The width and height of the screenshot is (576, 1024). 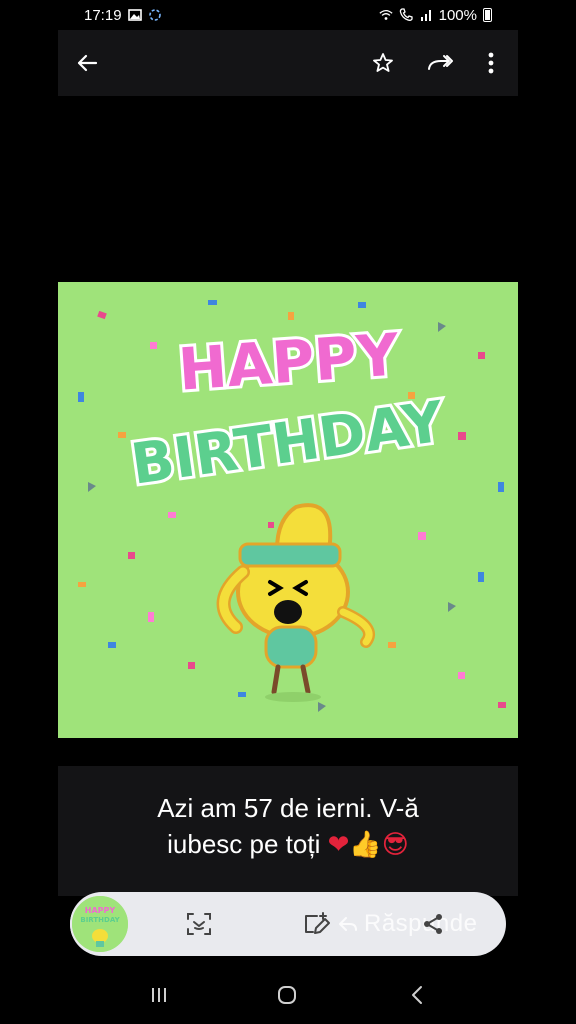 I want to click on edit-button, so click(x=317, y=924).